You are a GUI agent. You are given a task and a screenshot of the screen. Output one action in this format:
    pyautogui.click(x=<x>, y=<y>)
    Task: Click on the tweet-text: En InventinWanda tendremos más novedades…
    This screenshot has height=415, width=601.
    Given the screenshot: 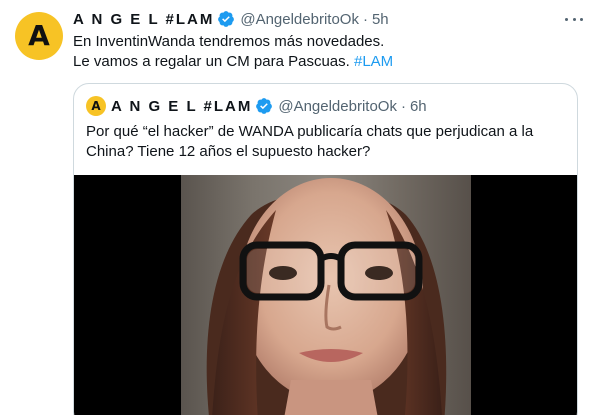 What is the action you would take?
    pyautogui.click(x=323, y=52)
    